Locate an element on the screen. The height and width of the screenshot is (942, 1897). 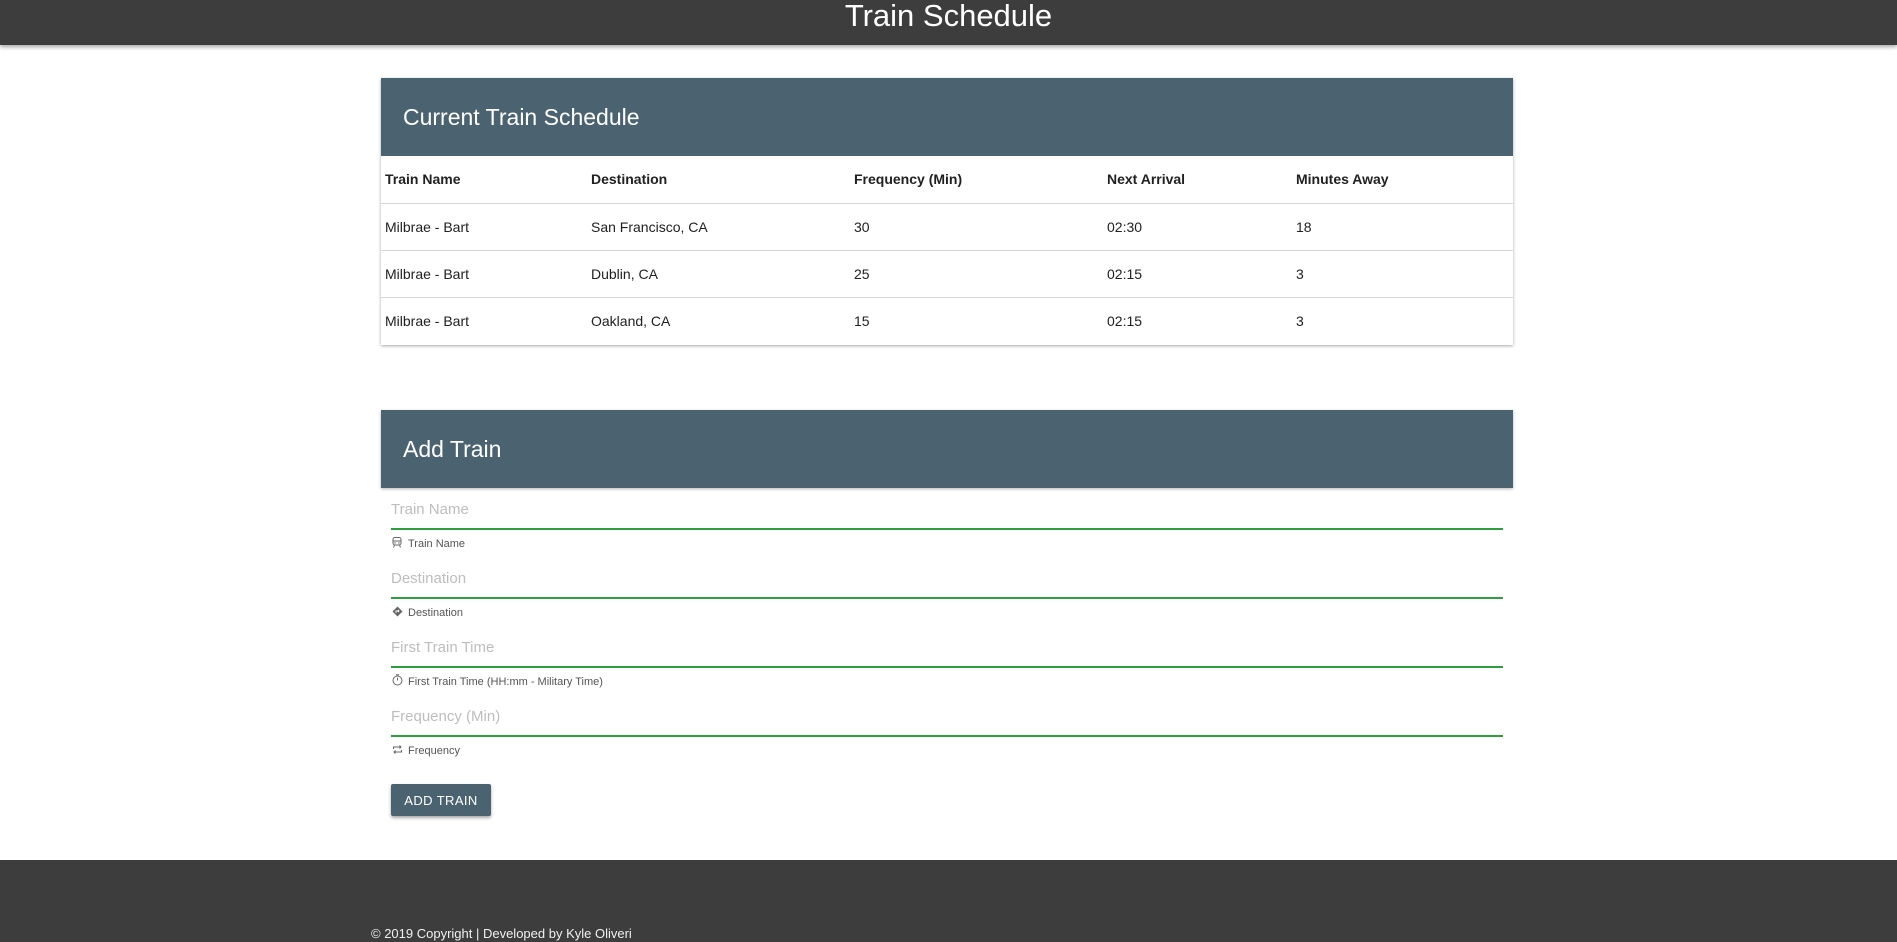
cell-frequency: 30 is located at coordinates (976, 227).